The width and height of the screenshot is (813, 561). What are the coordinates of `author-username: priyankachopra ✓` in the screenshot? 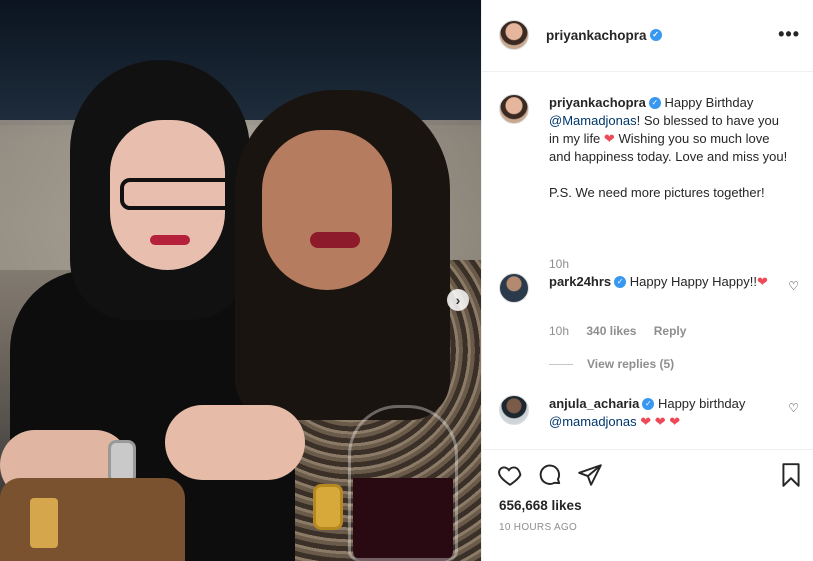 It's located at (604, 35).